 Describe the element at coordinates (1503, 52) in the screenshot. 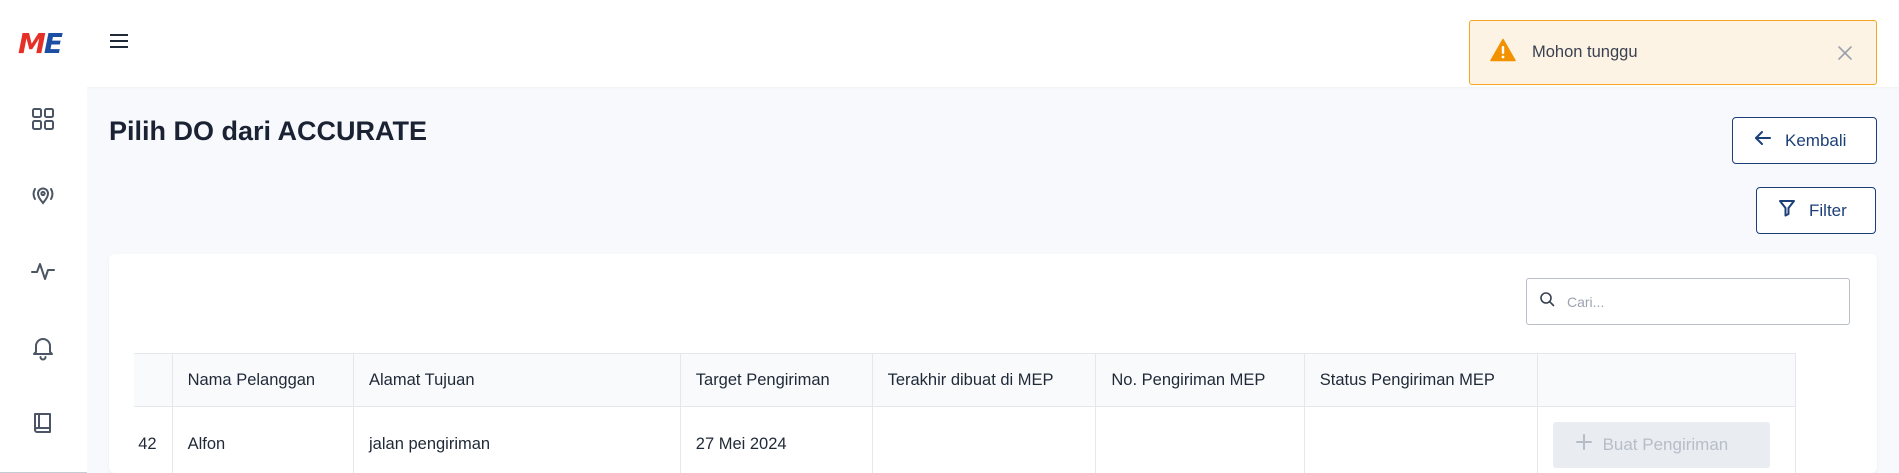

I see `warning-icon` at that location.